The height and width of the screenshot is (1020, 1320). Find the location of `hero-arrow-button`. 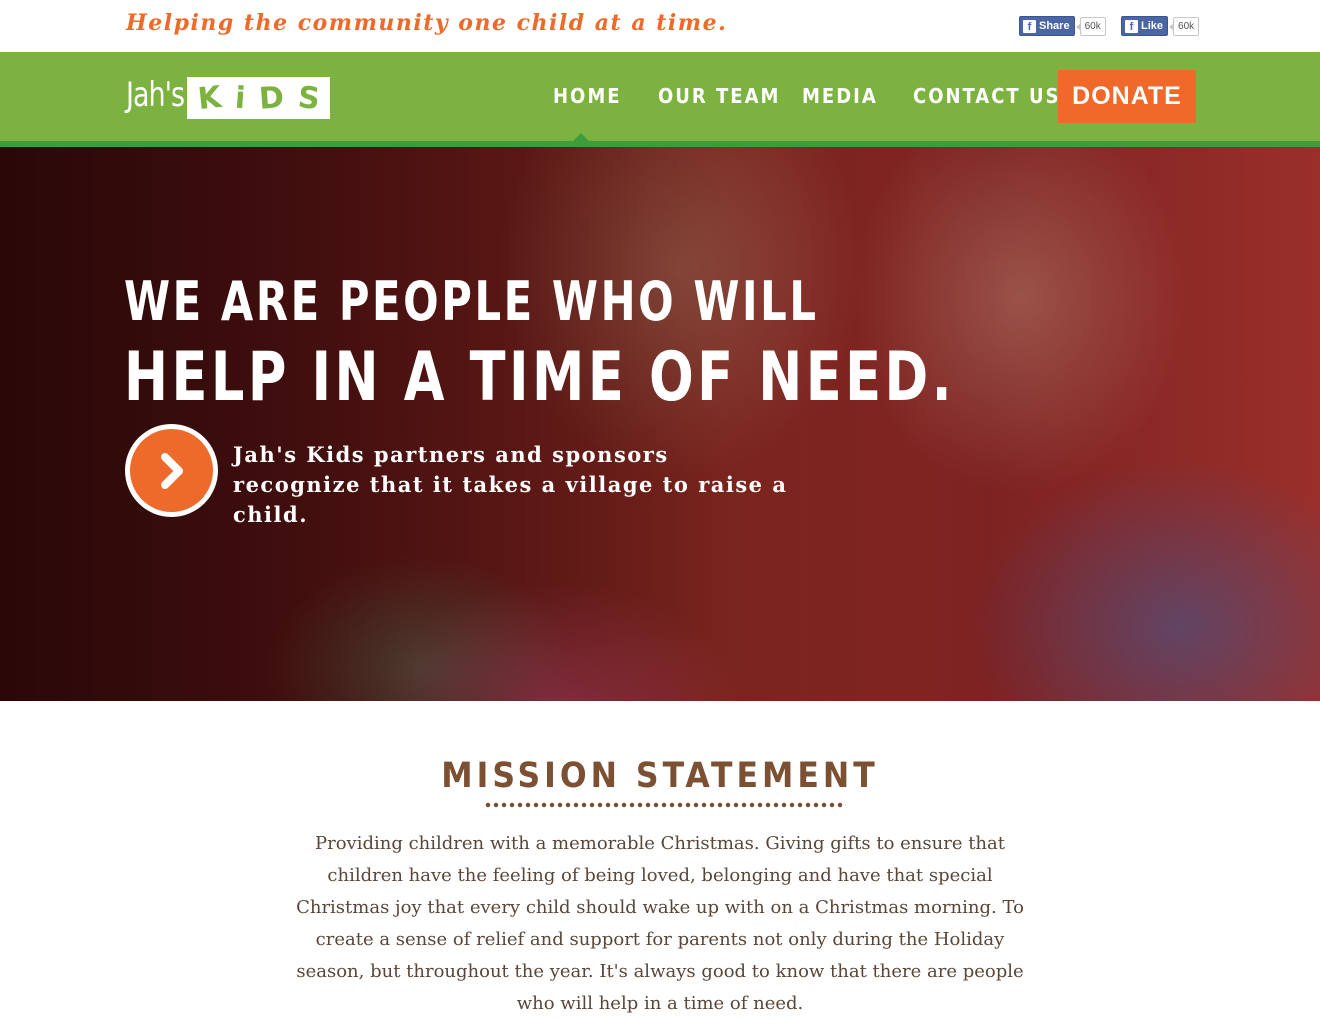

hero-arrow-button is located at coordinates (171, 470).